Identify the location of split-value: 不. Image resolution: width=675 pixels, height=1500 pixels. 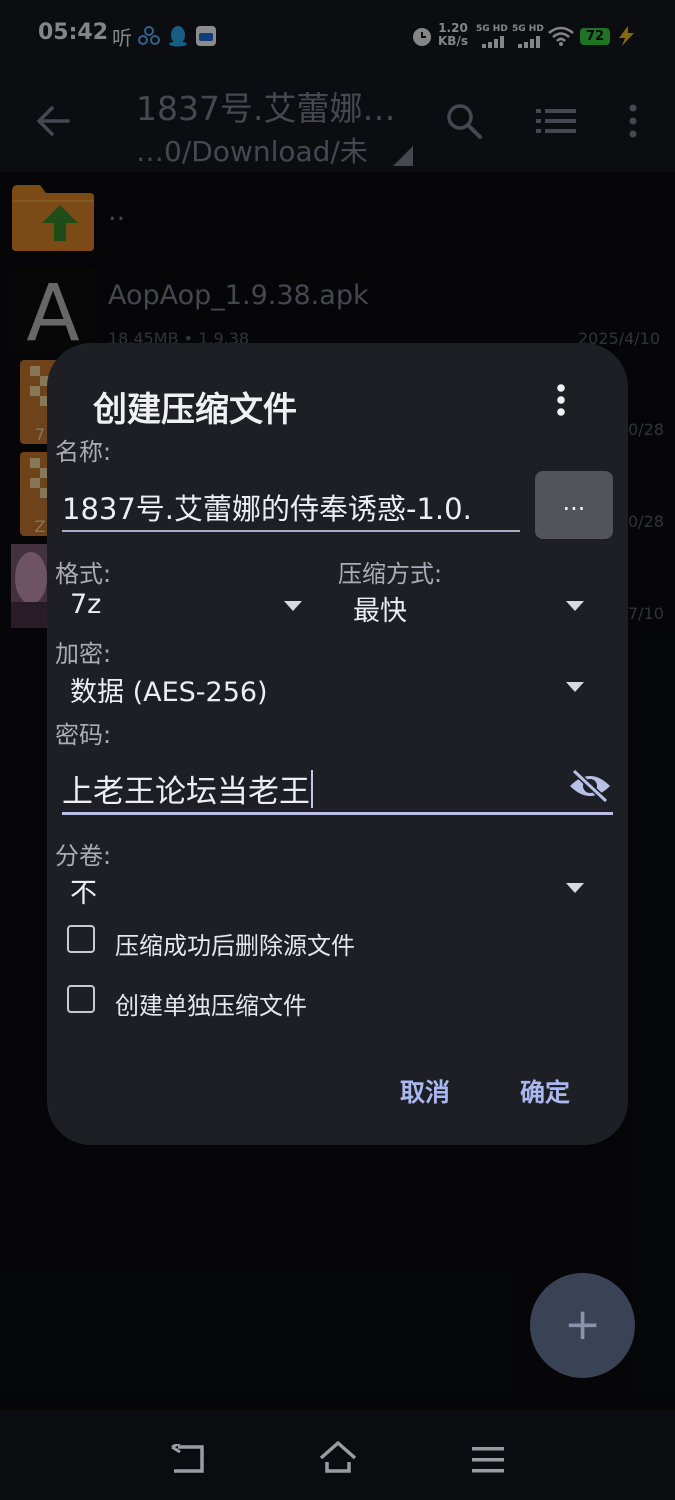
(83, 893).